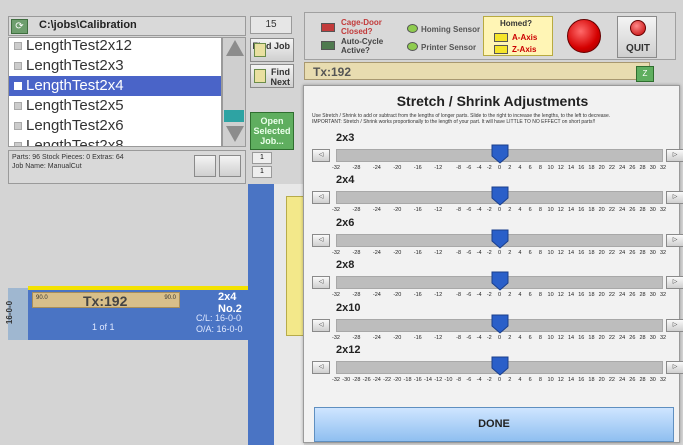 The width and height of the screenshot is (683, 445). I want to click on side-box-1: 1, so click(262, 158).